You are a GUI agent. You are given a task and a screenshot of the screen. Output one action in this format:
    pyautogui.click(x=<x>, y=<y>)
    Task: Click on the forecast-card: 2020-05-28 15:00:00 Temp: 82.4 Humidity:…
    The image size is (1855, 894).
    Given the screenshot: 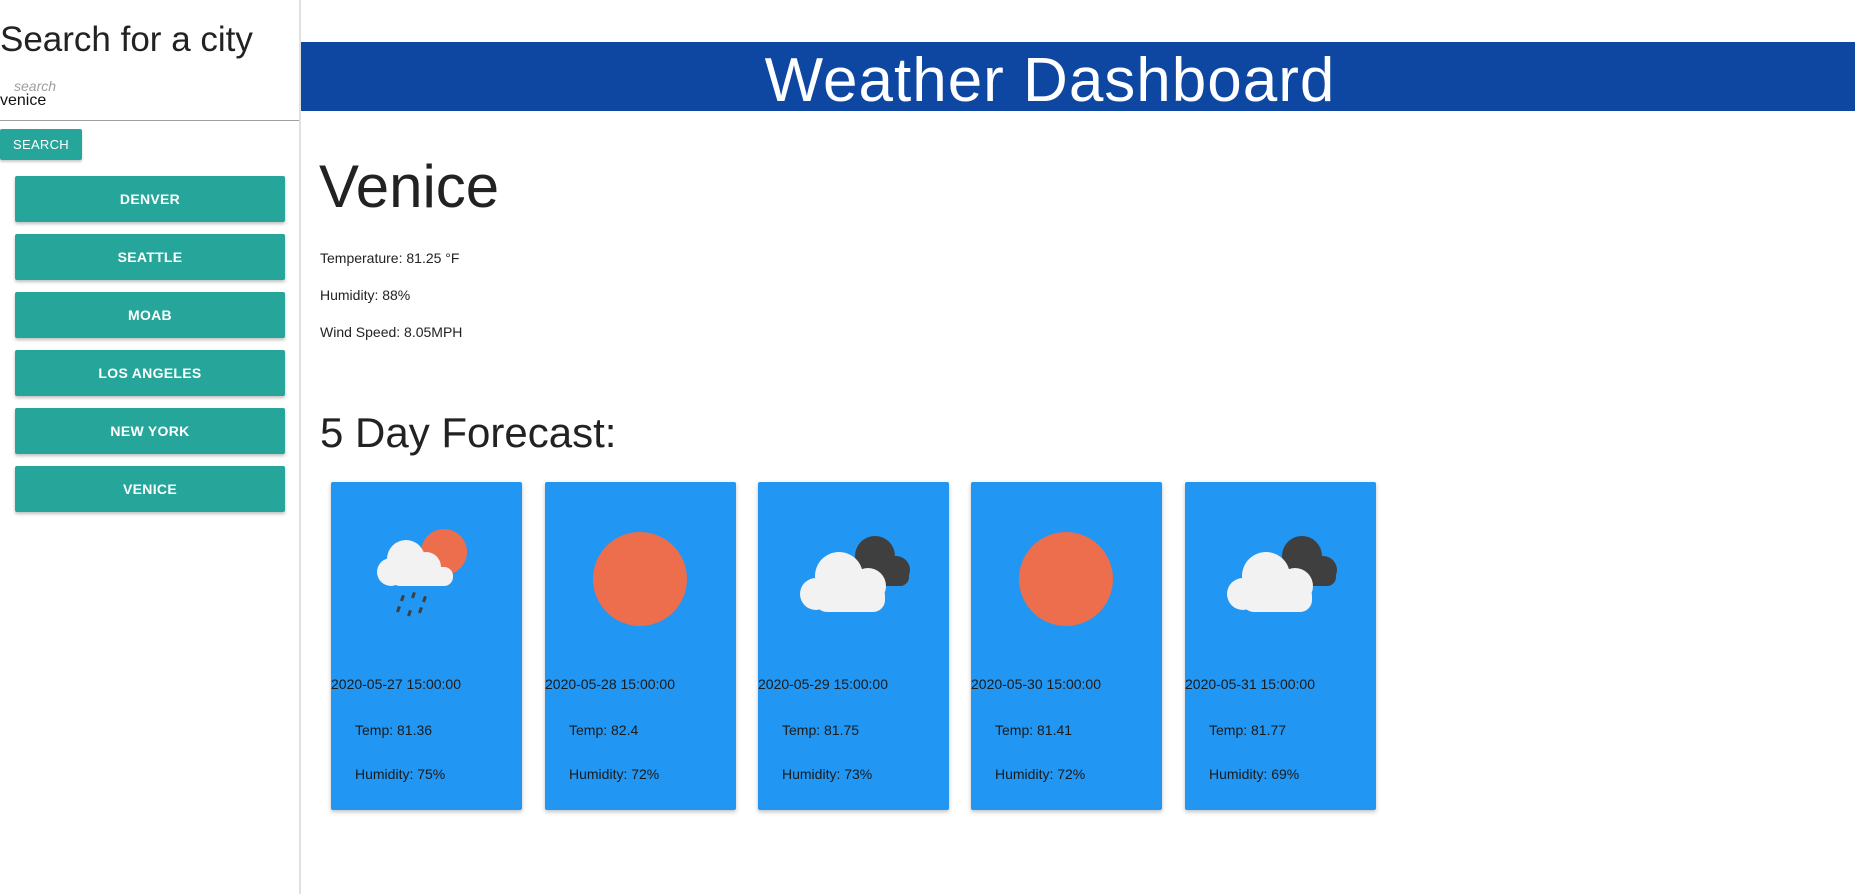 What is the action you would take?
    pyautogui.click(x=640, y=646)
    